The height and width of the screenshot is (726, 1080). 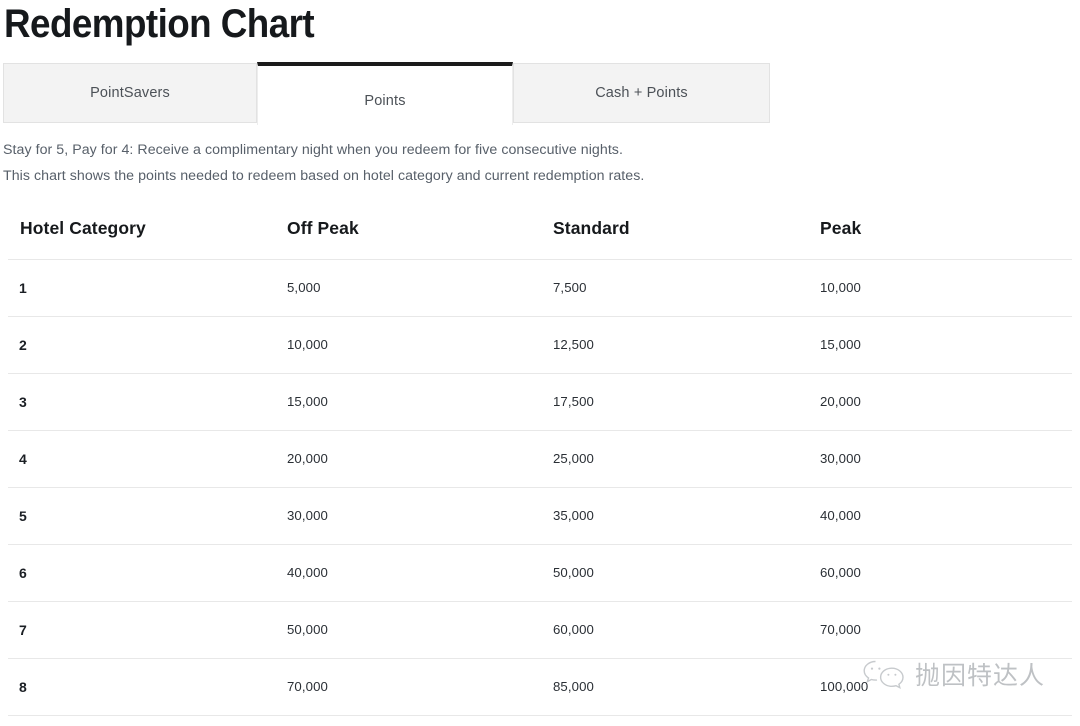 What do you see at coordinates (307, 458) in the screenshot?
I see `cell-off-peak: 20,000` at bounding box center [307, 458].